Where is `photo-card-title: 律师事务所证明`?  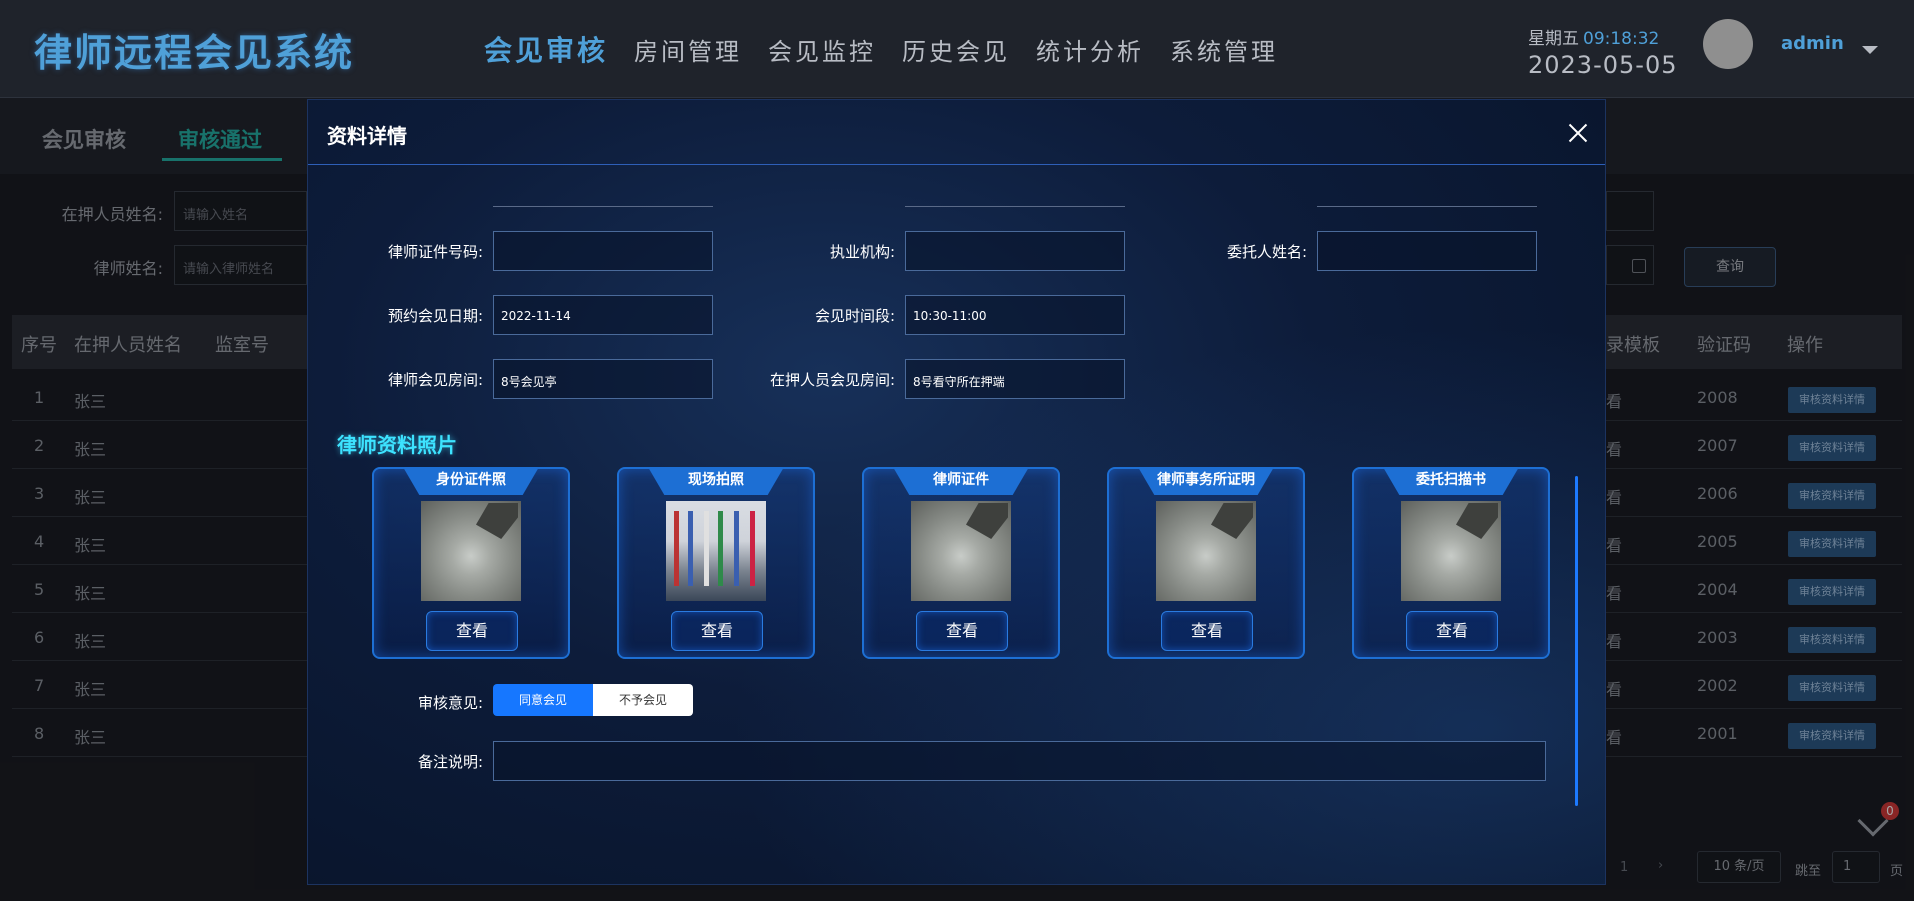
photo-card-title: 律师事务所证明 is located at coordinates (1206, 481).